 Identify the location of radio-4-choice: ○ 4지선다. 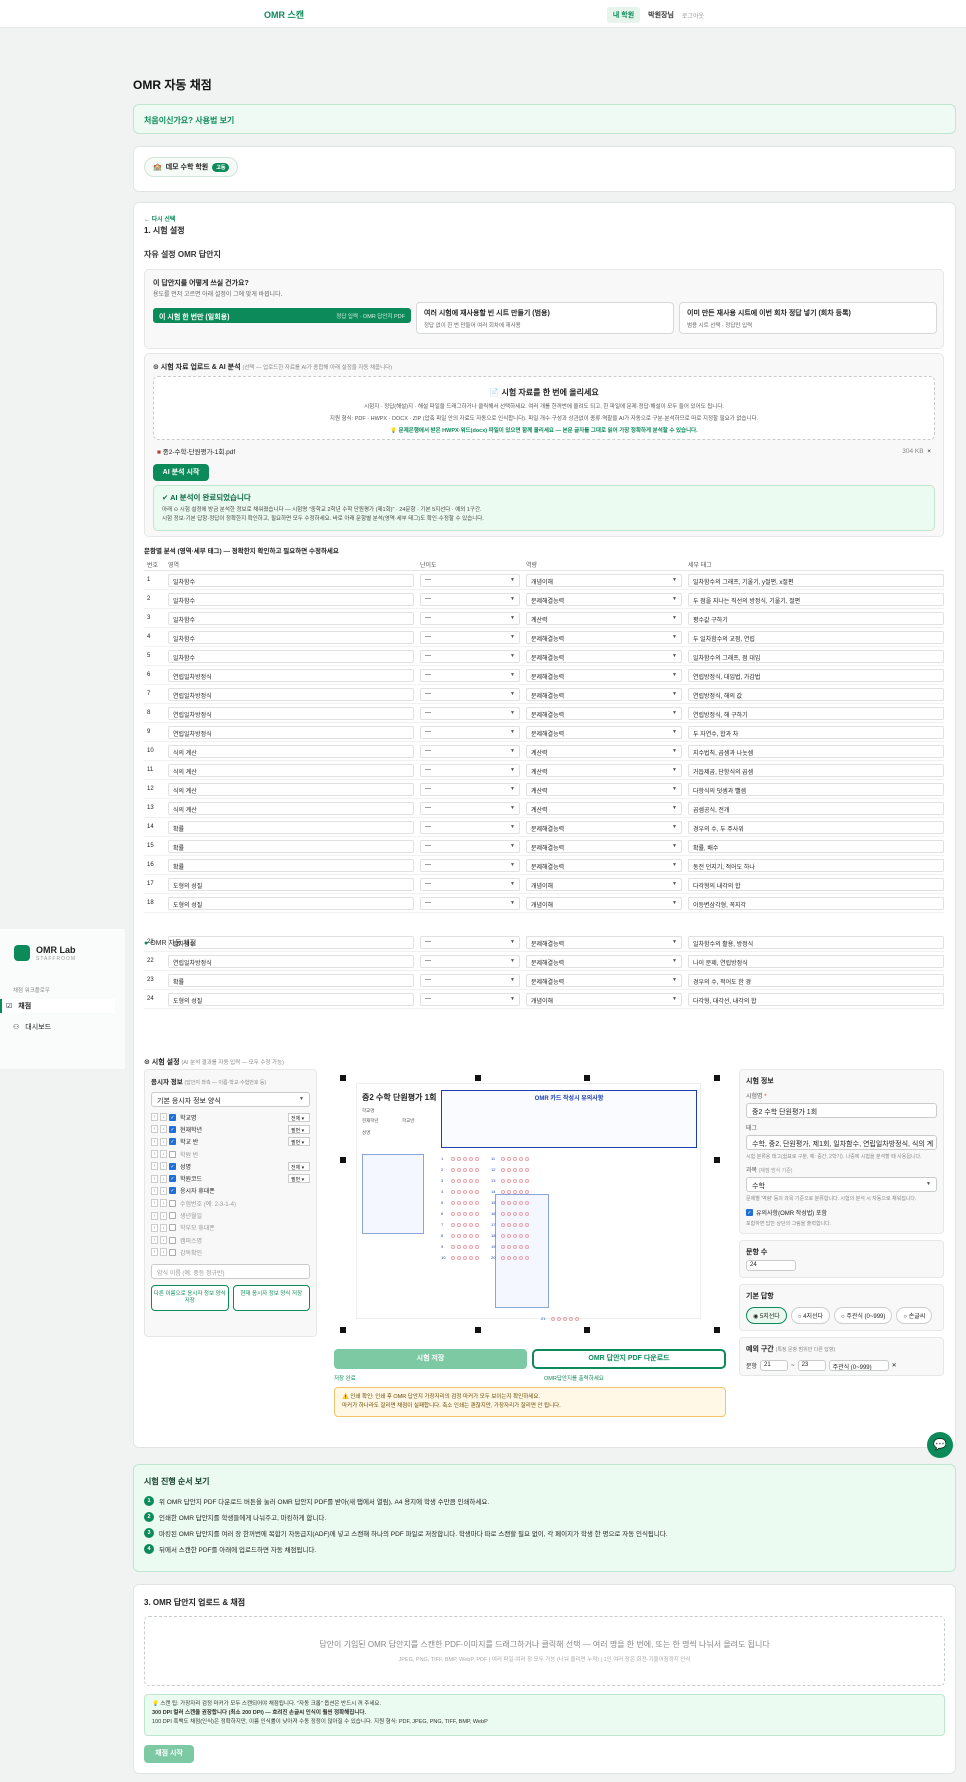
(810, 1315).